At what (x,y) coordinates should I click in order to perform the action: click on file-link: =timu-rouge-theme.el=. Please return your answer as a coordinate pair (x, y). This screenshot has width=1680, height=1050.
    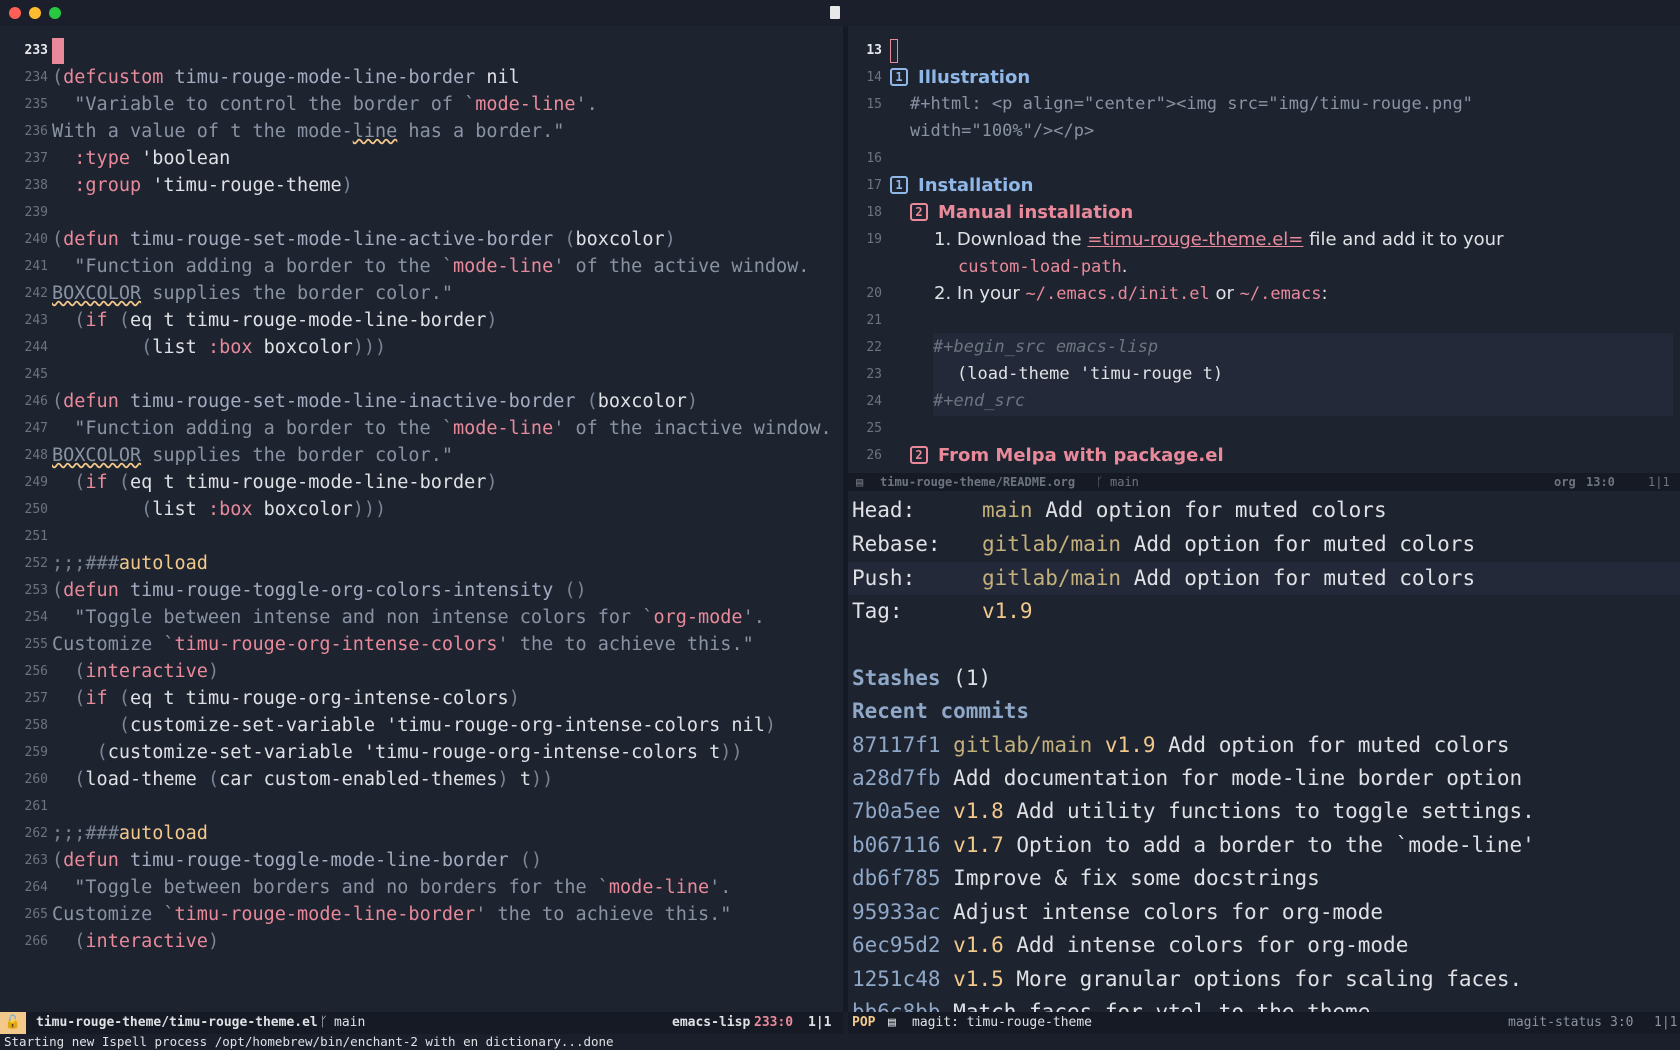
    Looking at the image, I should click on (1195, 239).